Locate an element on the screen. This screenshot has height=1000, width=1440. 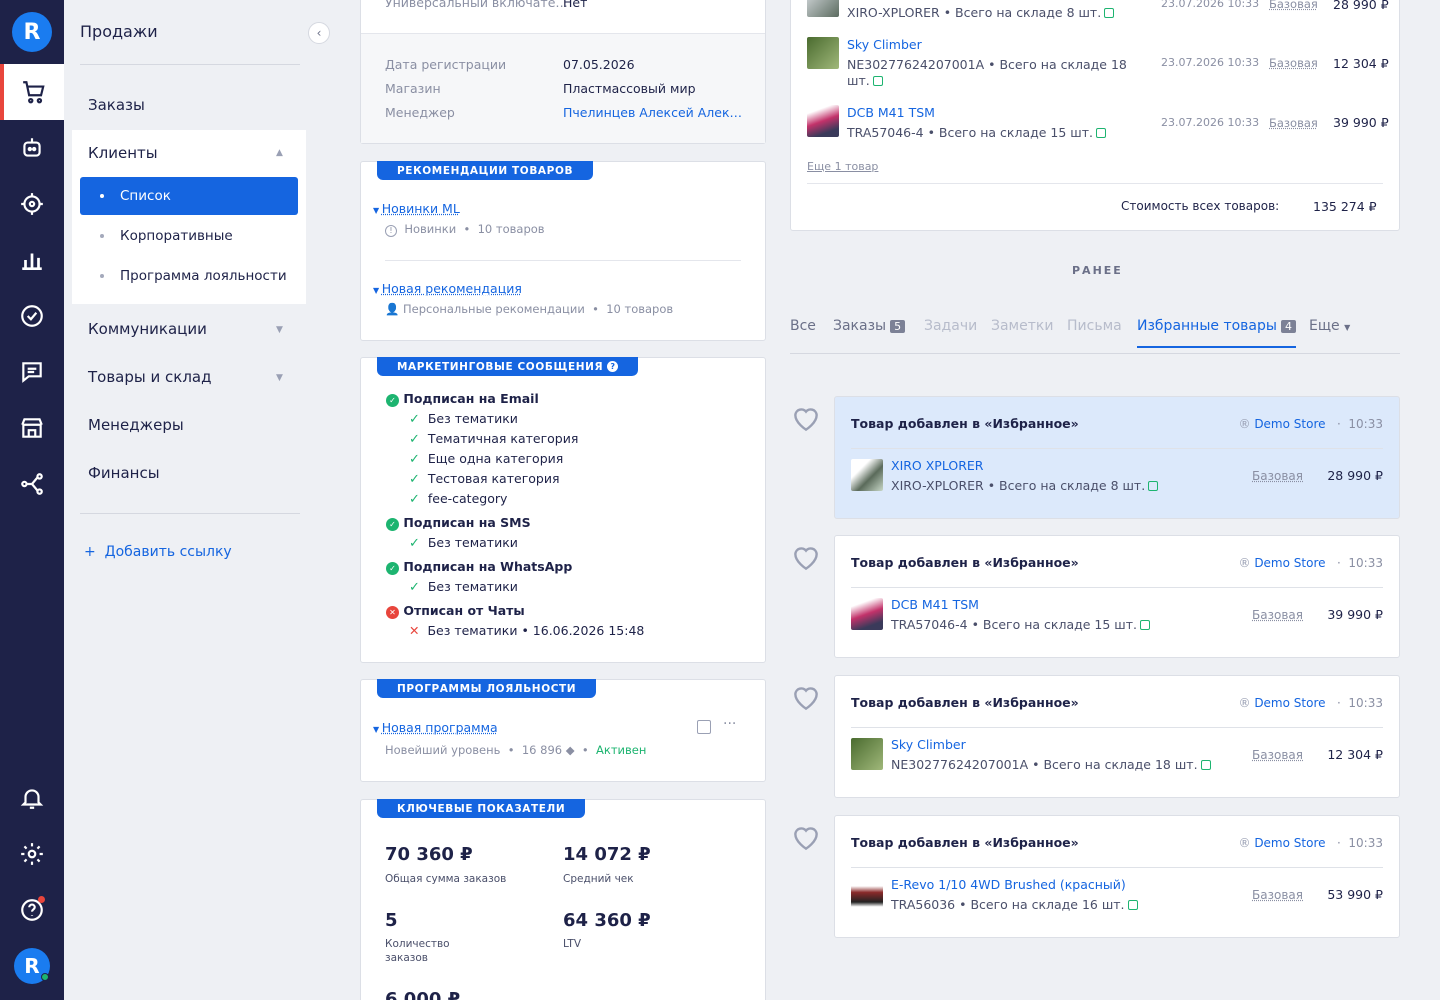
order-product-link: Sky Climber is located at coordinates (884, 44).